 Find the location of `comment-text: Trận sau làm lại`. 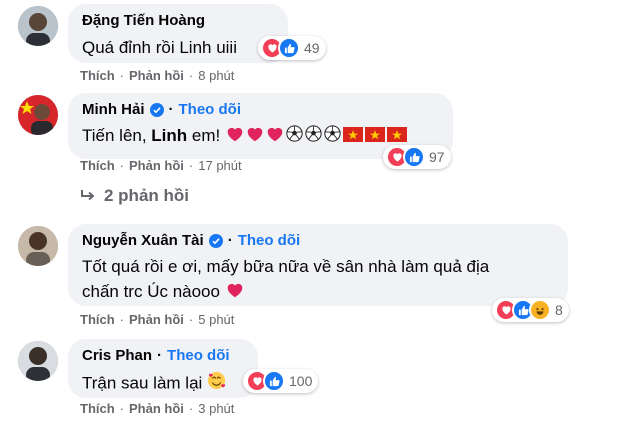

comment-text: Trận sau làm lại is located at coordinates (163, 384).